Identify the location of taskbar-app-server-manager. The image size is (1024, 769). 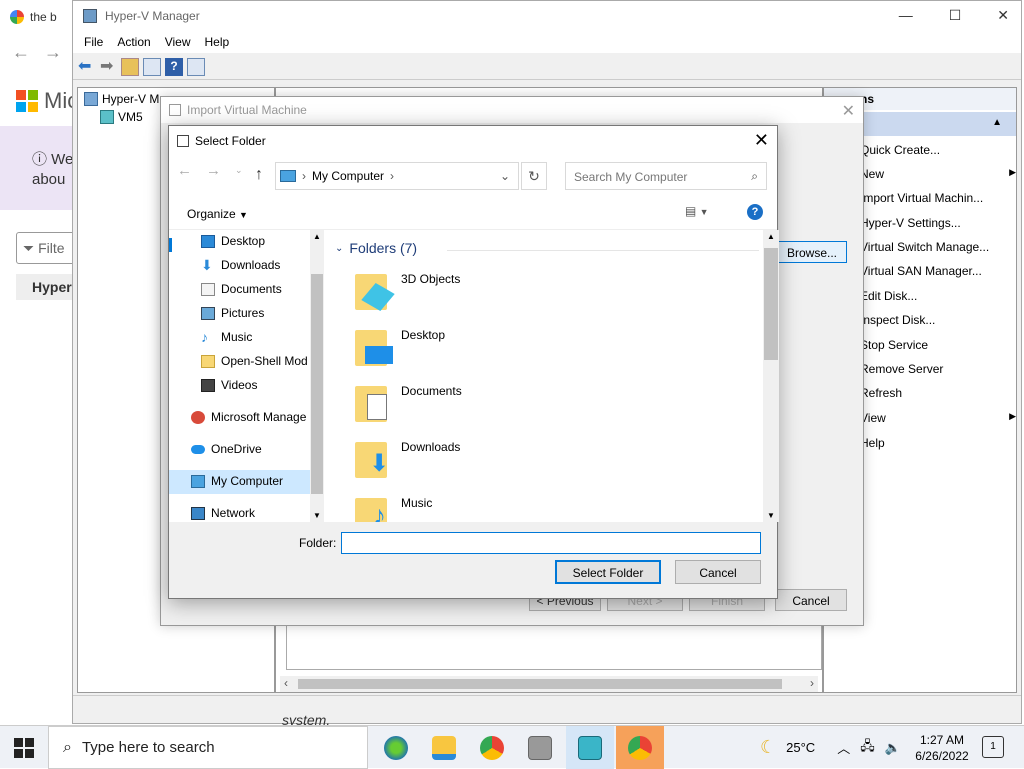
(540, 747).